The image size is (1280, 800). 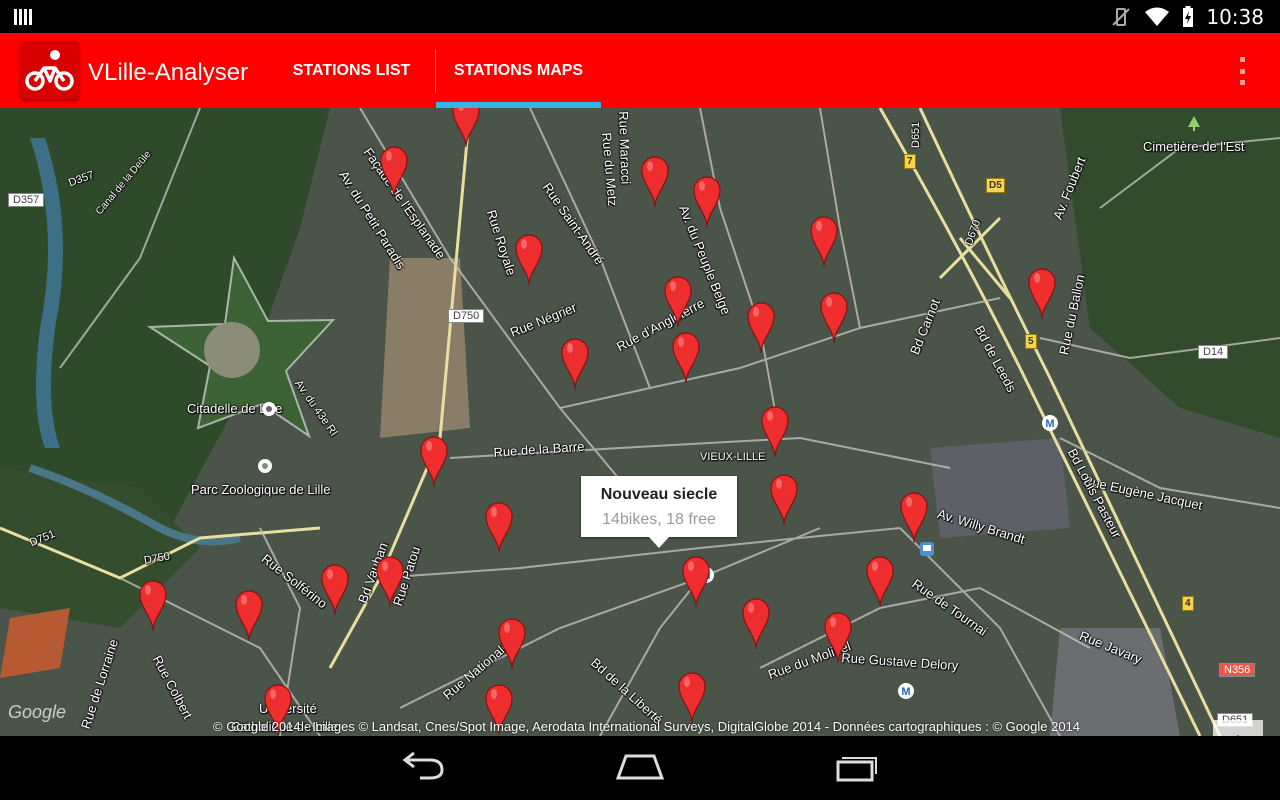 I want to click on vibrate-icon, so click(x=1121, y=16).